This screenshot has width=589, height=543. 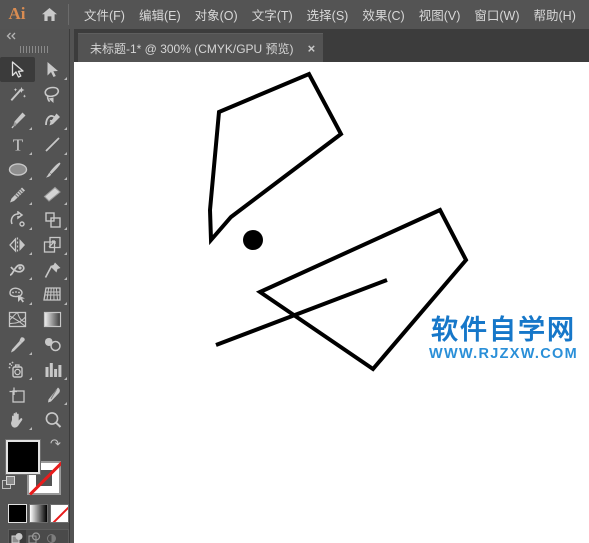 What do you see at coordinates (17, 194) in the screenshot?
I see `shaper-tool` at bounding box center [17, 194].